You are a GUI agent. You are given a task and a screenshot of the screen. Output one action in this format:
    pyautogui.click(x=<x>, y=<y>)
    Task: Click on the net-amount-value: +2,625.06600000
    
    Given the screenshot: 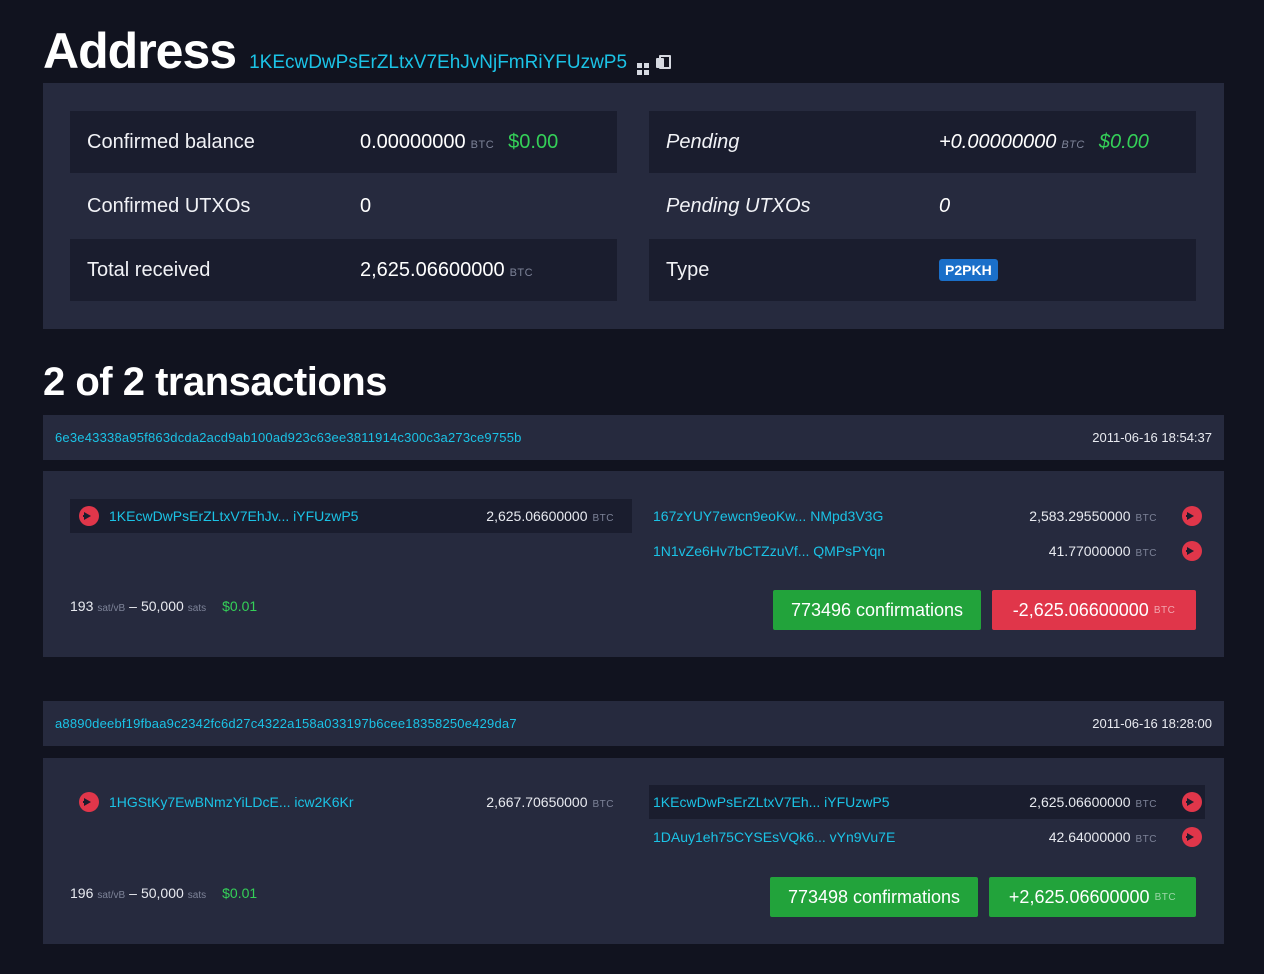 What is the action you would take?
    pyautogui.click(x=1079, y=896)
    